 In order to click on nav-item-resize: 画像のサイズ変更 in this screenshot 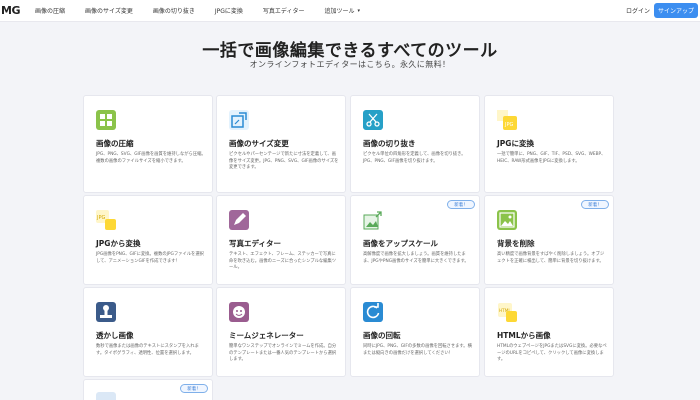, I will do `click(109, 10)`.